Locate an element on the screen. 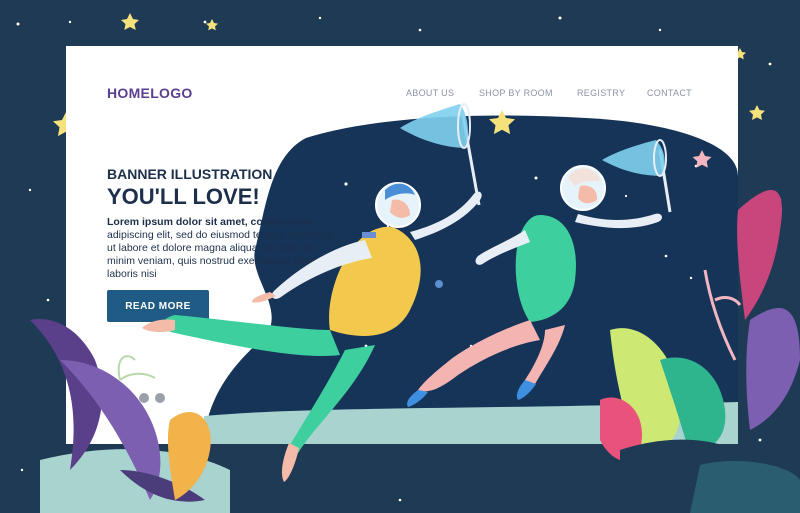 The height and width of the screenshot is (513, 800). home-logo: HOMELOGO is located at coordinates (150, 93).